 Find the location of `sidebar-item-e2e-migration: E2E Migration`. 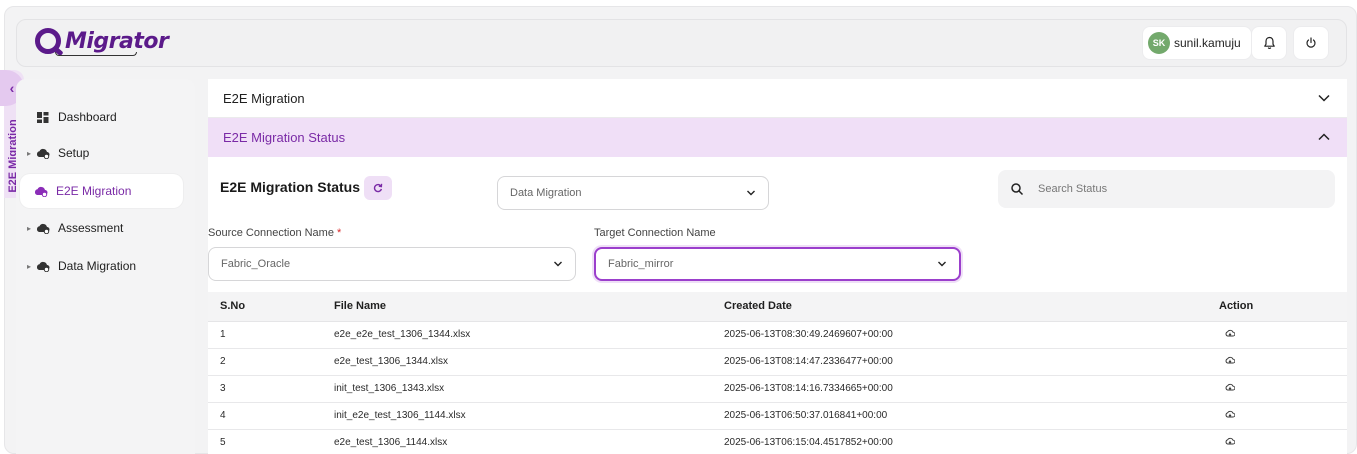

sidebar-item-e2e-migration: E2E Migration is located at coordinates (101, 191).